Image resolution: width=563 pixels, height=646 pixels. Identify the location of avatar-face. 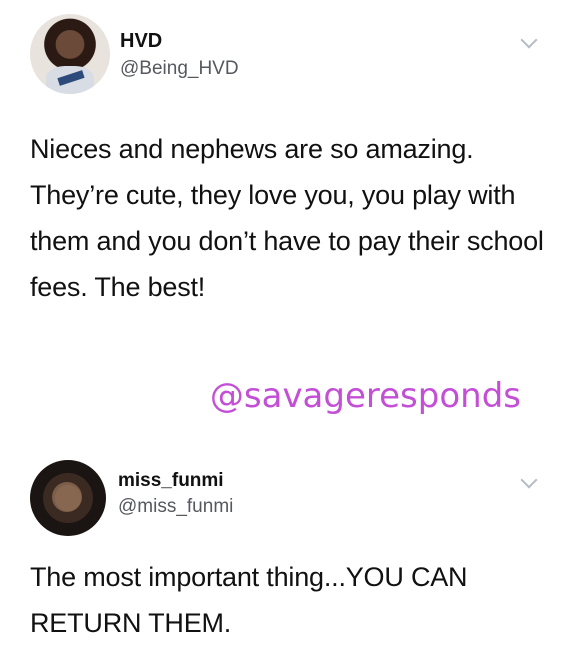
(67, 497).